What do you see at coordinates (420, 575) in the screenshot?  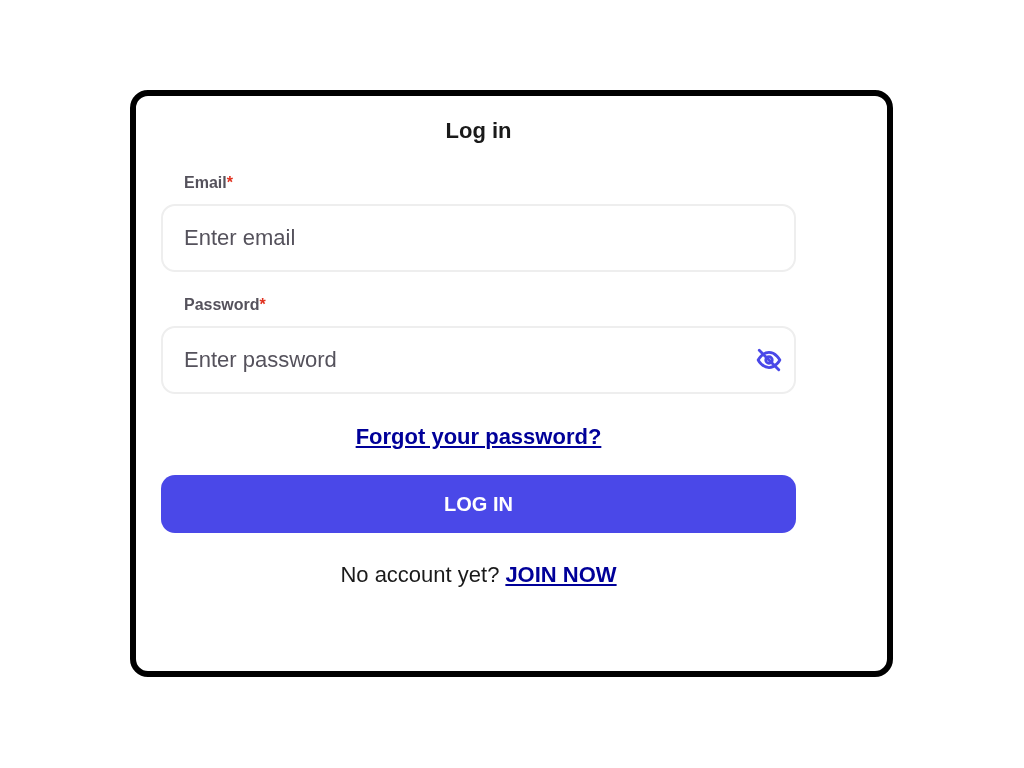 I see `signup-prompt: No account yet?` at bounding box center [420, 575].